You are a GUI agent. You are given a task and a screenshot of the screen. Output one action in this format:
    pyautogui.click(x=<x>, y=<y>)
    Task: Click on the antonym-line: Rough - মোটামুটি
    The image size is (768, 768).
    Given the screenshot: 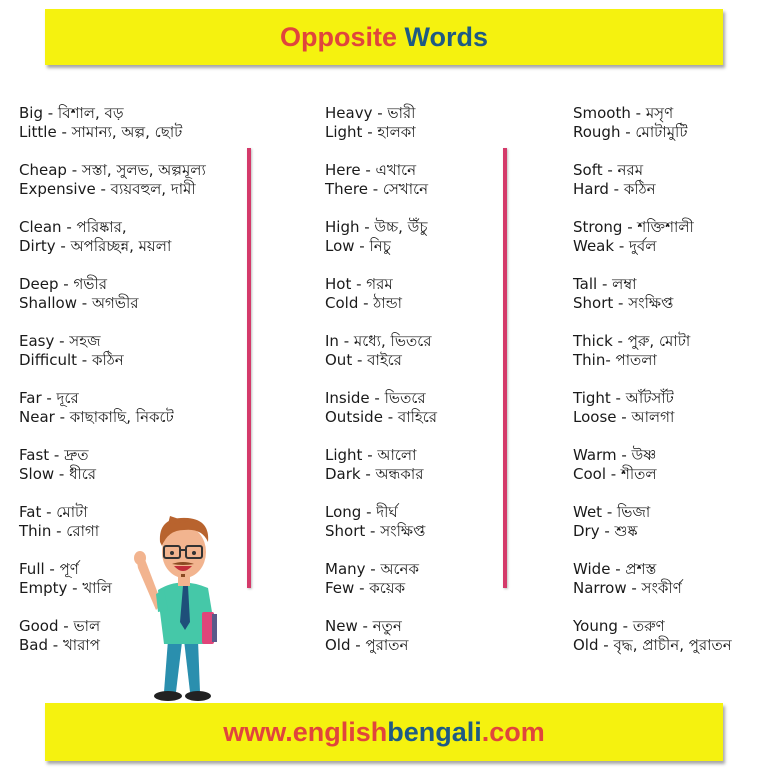 What is the action you would take?
    pyautogui.click(x=630, y=132)
    